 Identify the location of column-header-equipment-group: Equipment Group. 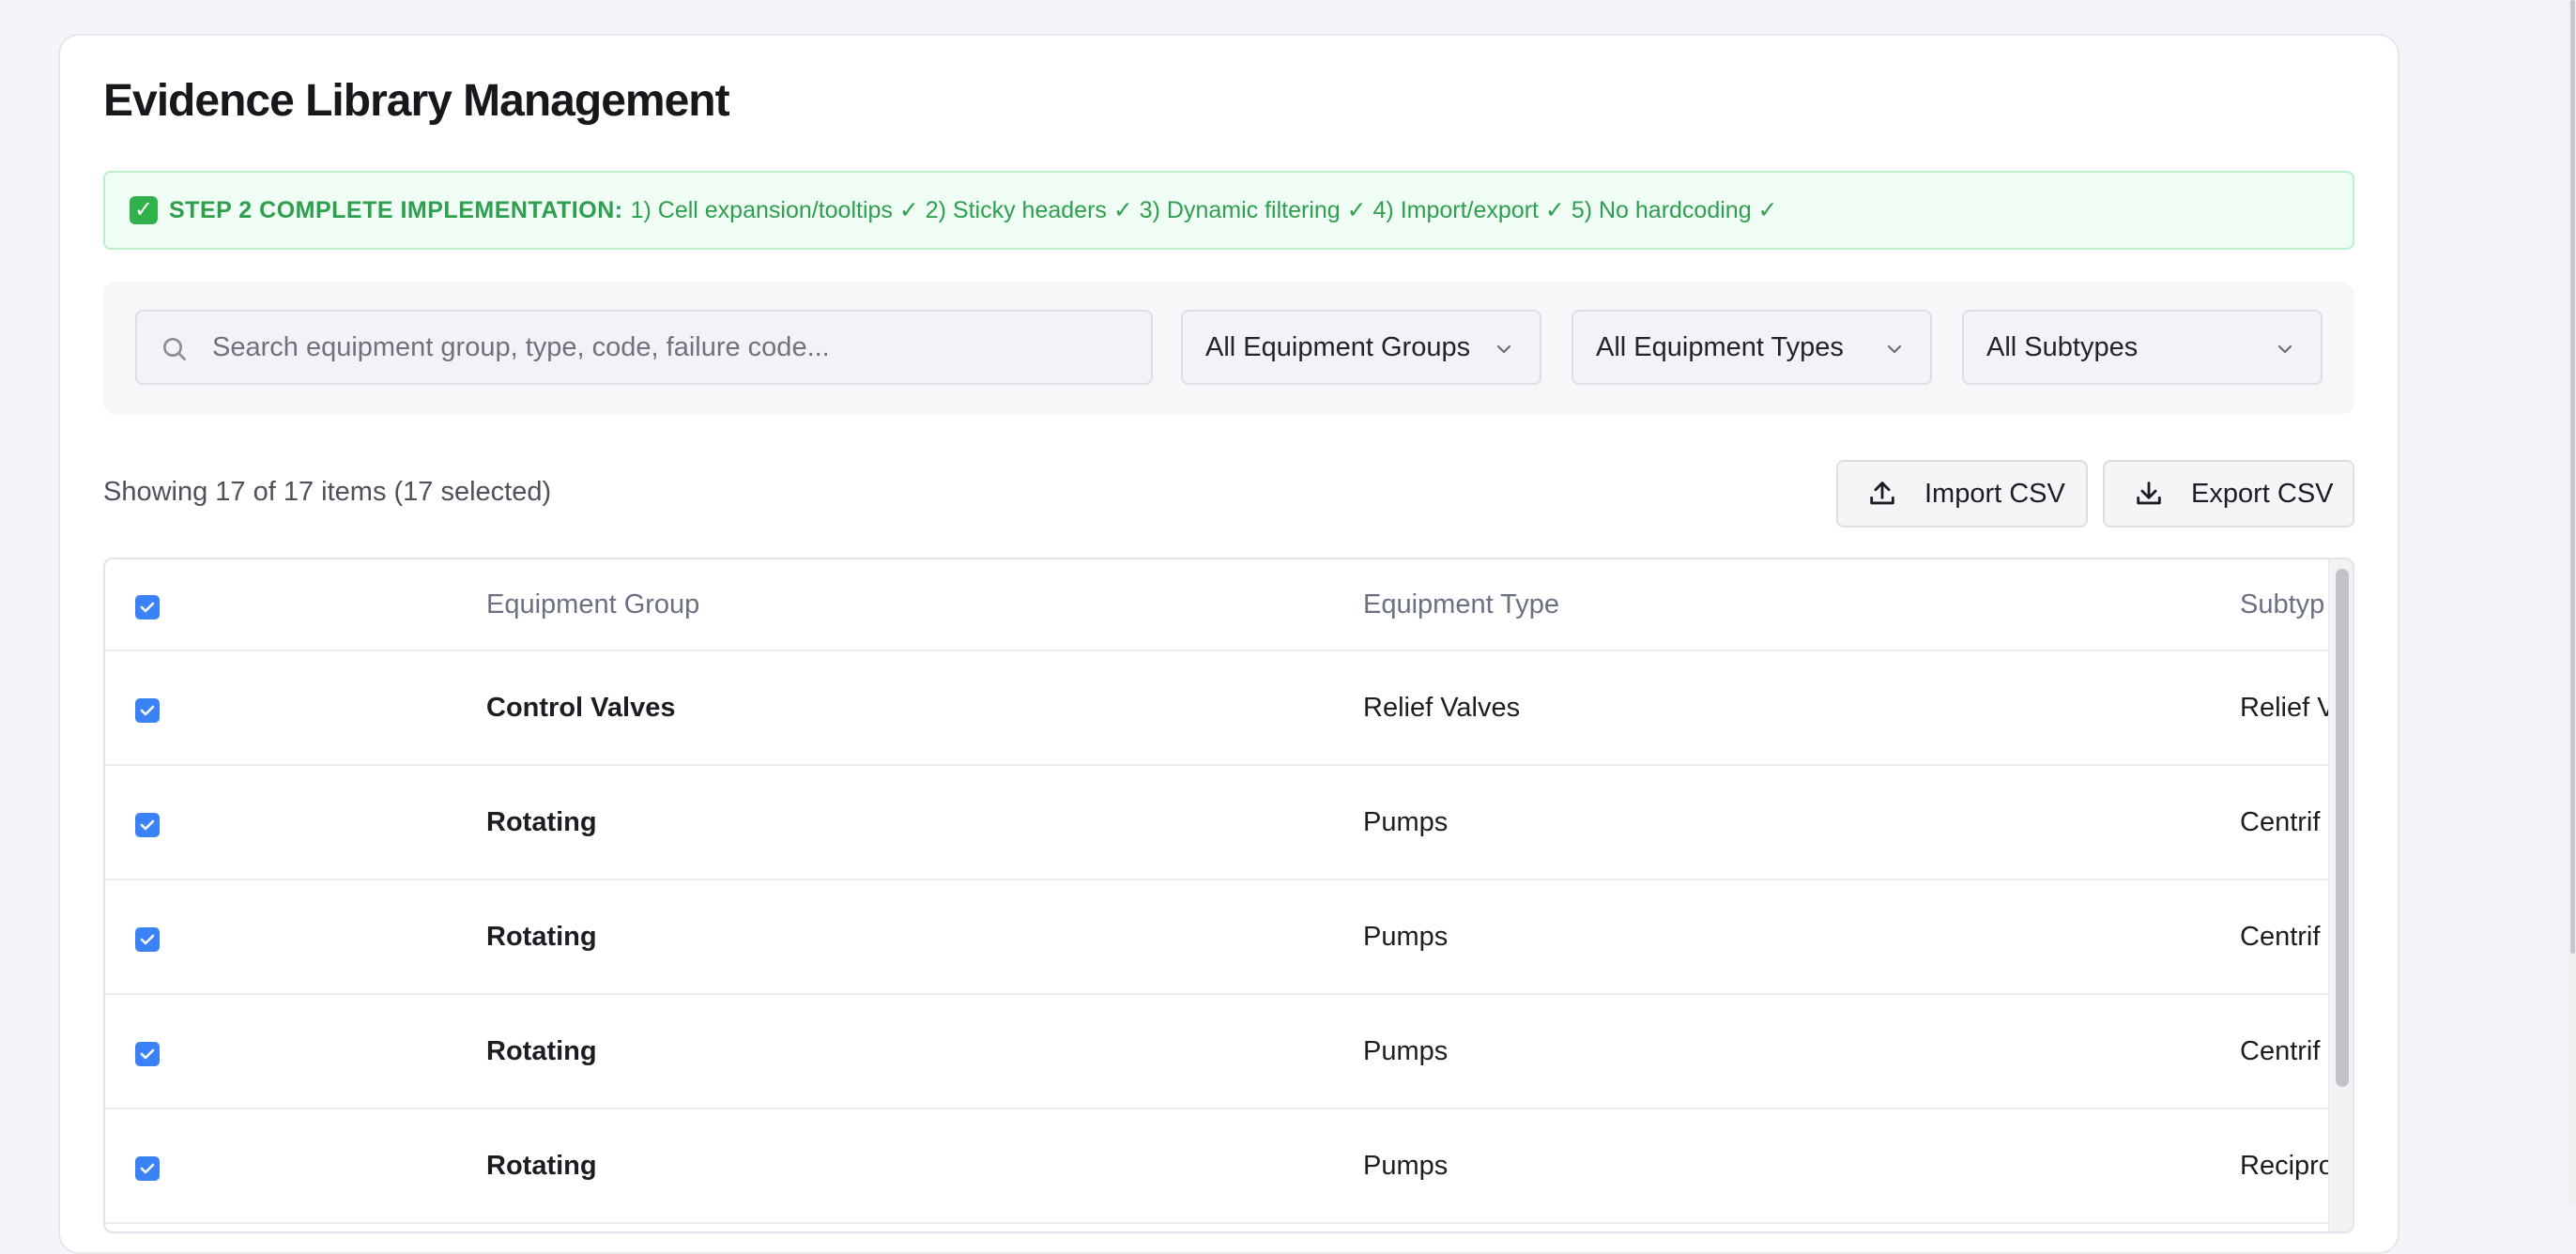
(593, 604).